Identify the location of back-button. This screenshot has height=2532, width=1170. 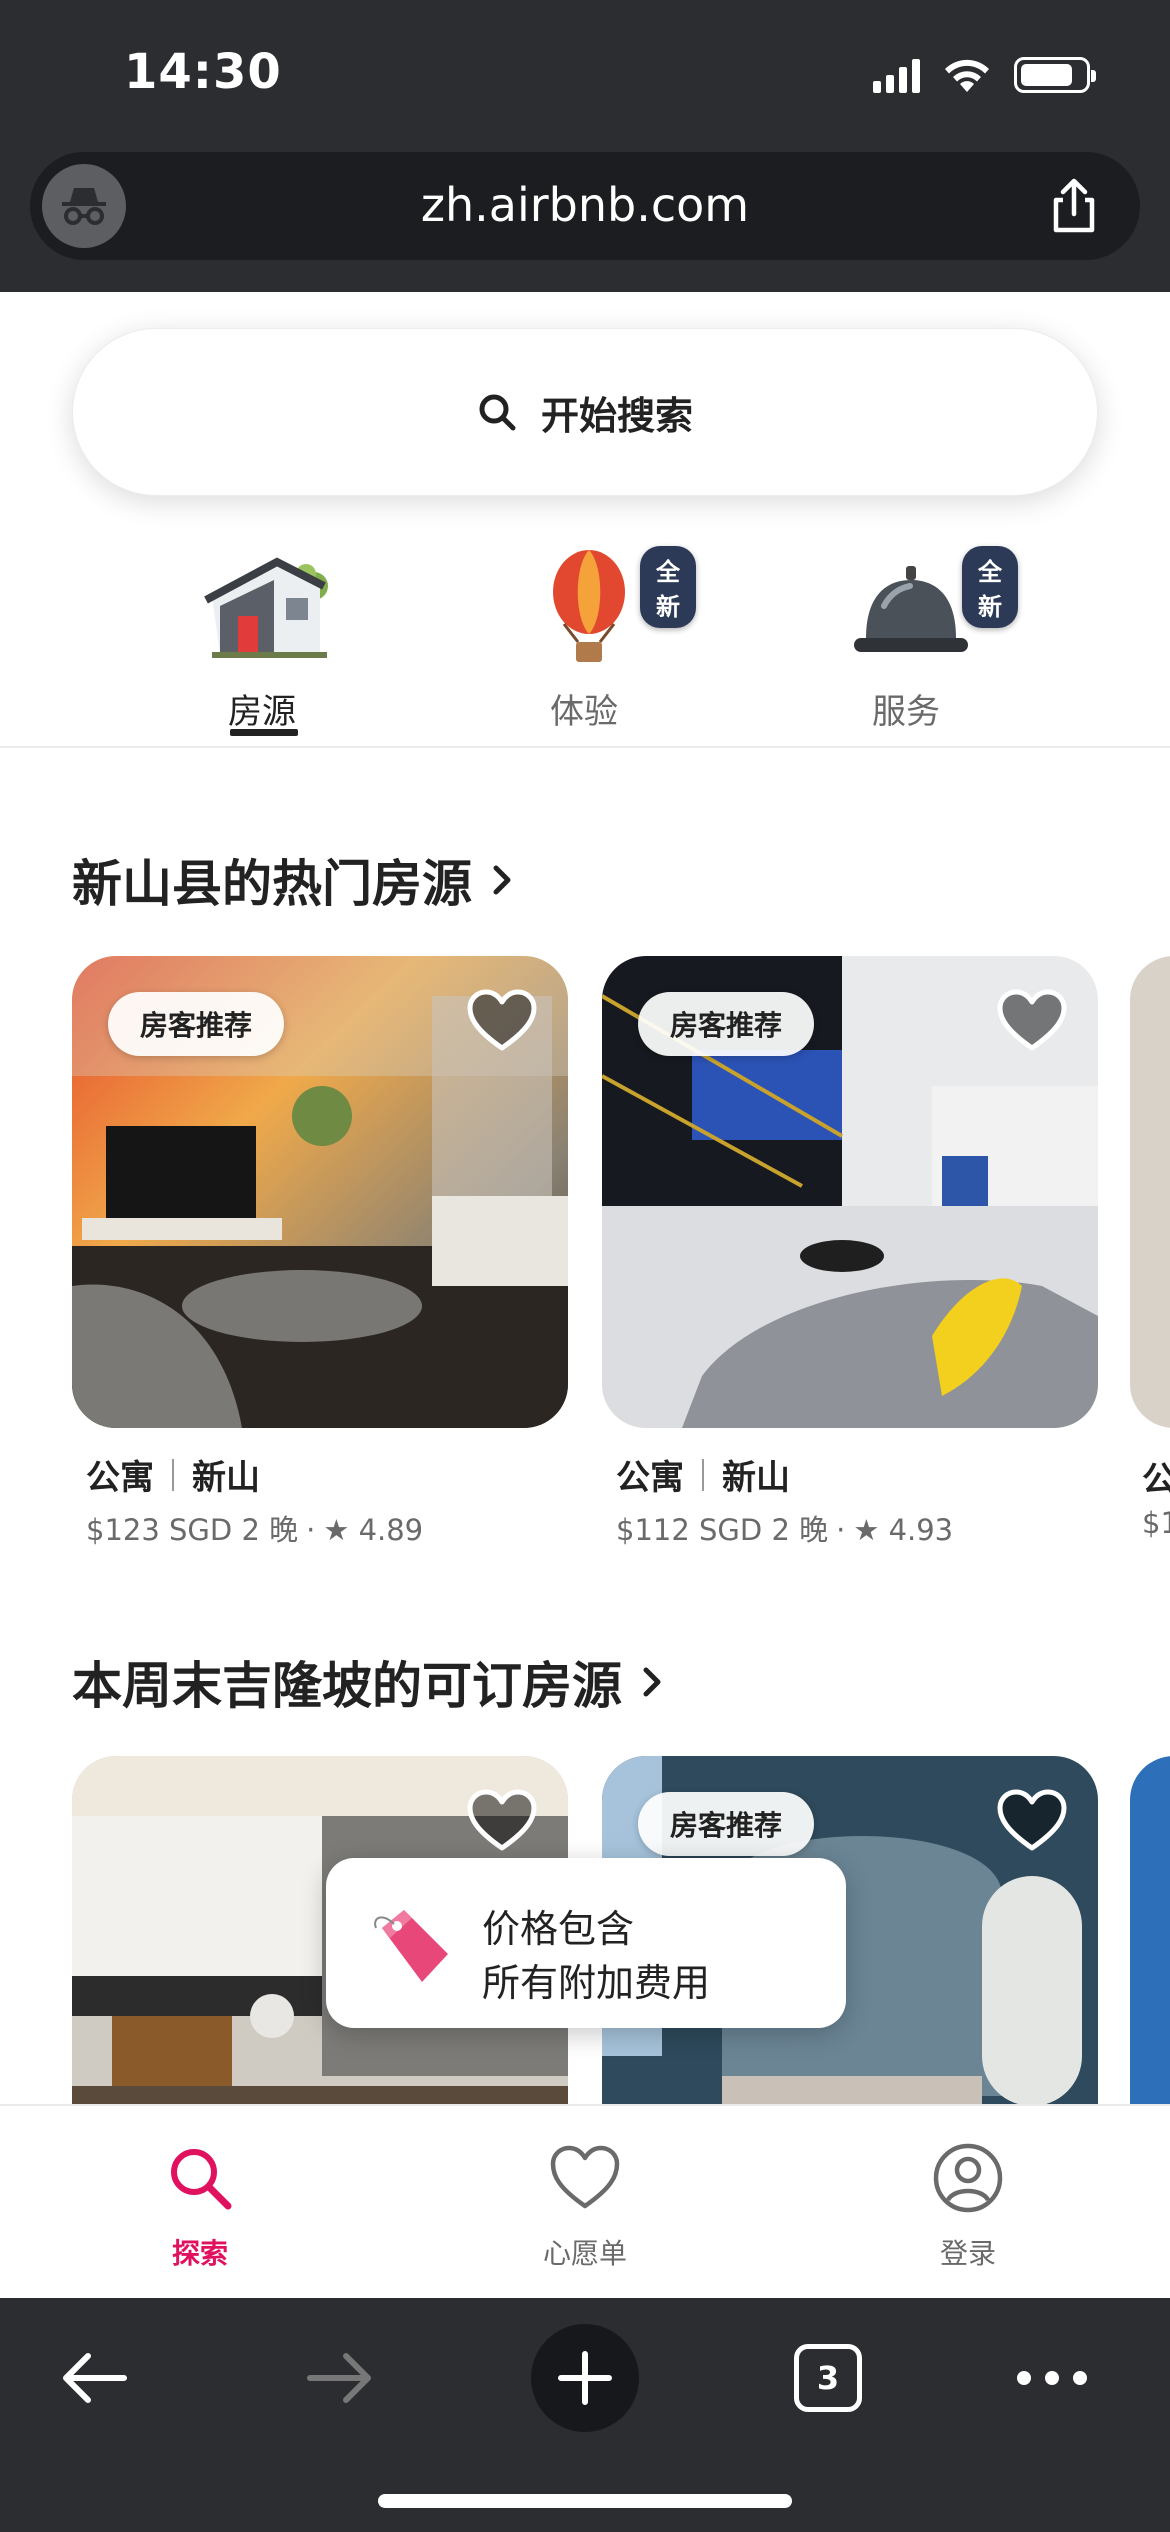
(94, 2378).